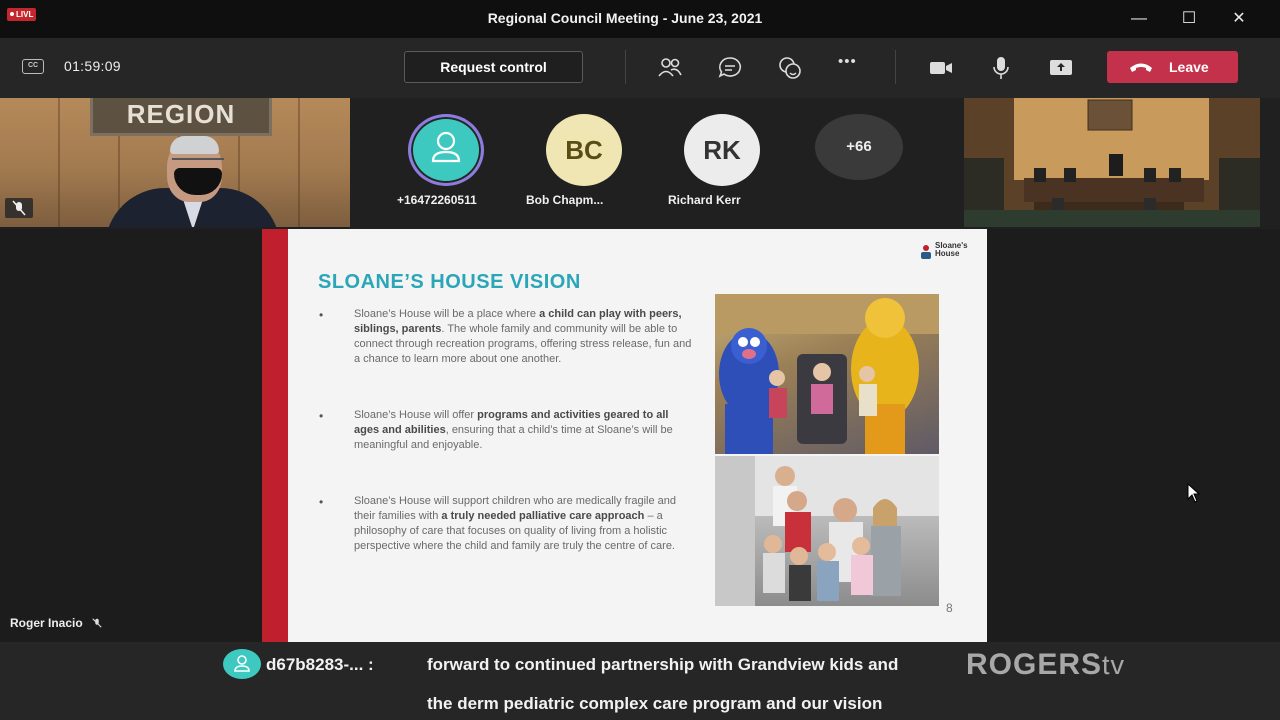 The height and width of the screenshot is (720, 1280). I want to click on council-room-scene, so click(1112, 162).